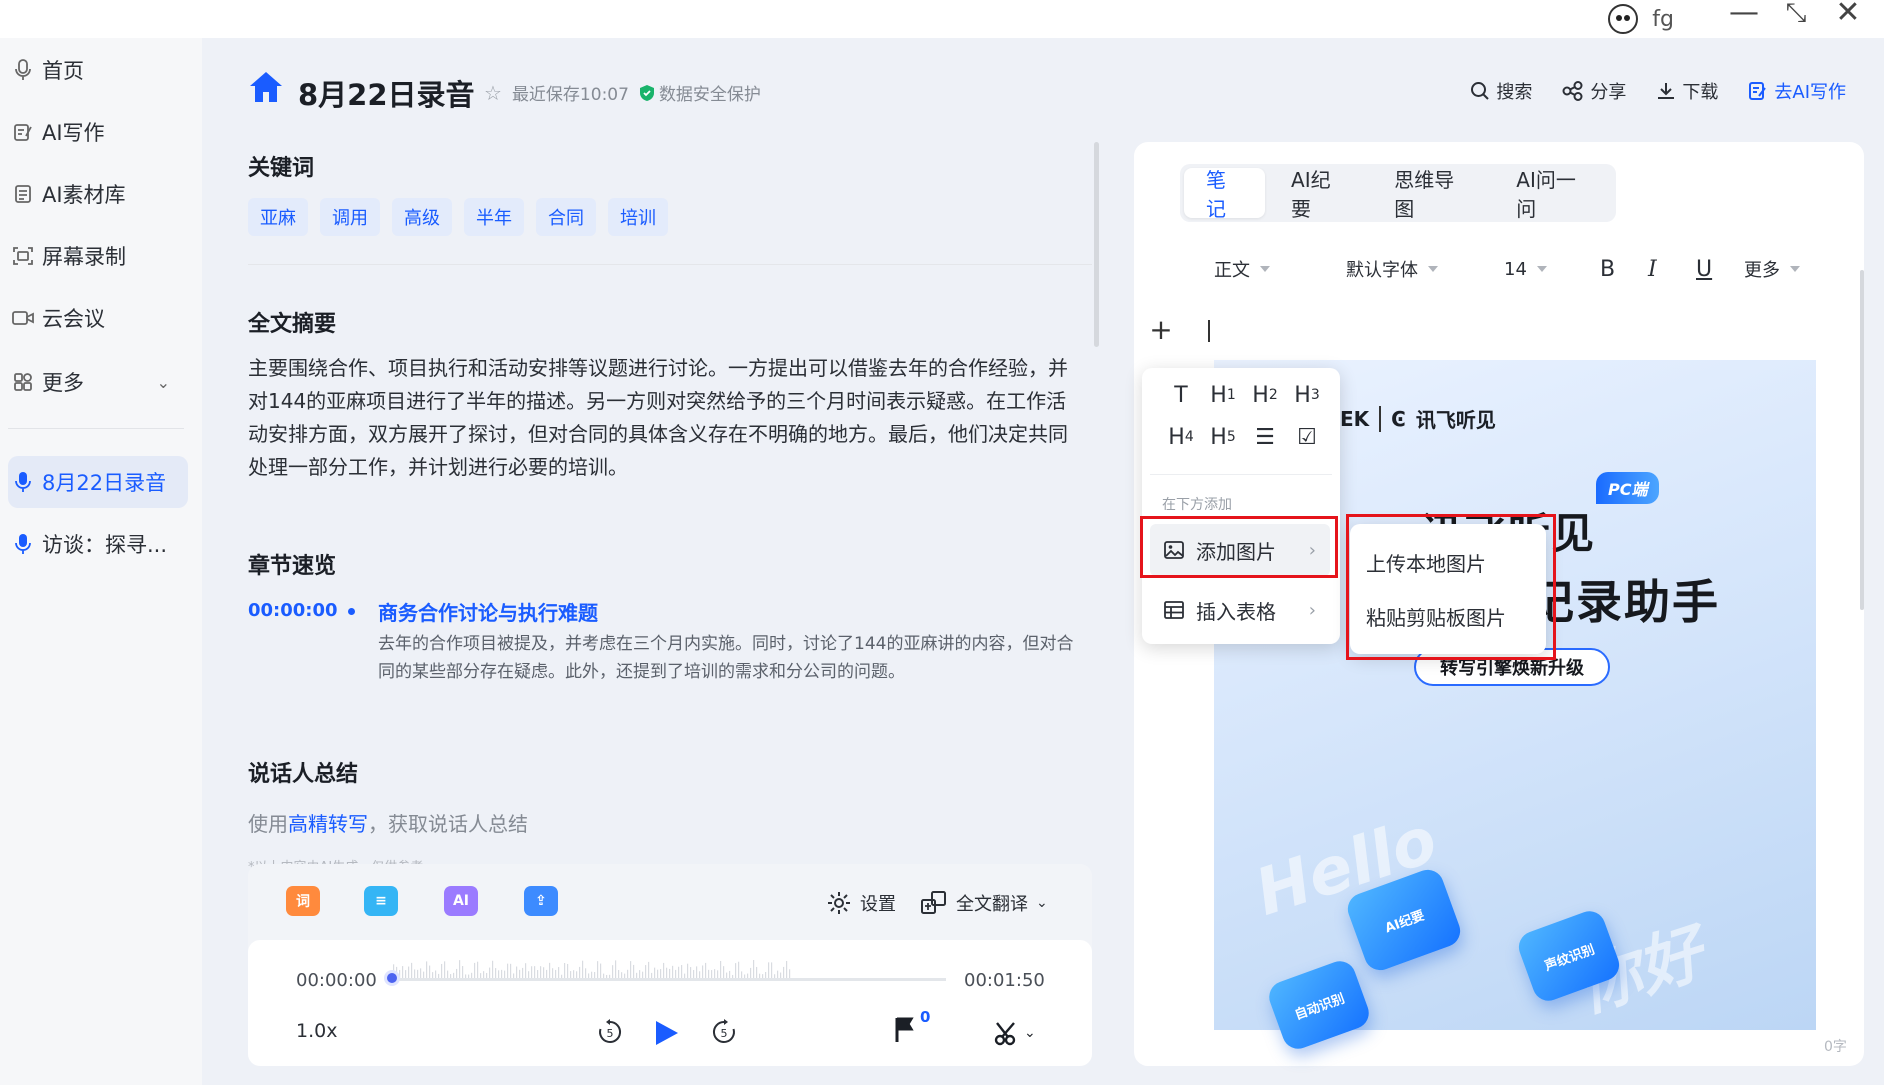 The width and height of the screenshot is (1884, 1085). Describe the element at coordinates (1623, 19) in the screenshot. I see `avatar` at that location.